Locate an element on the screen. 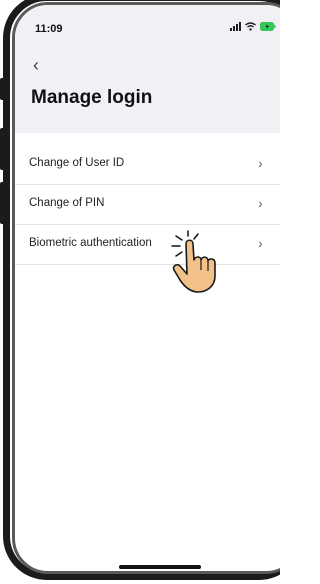 The image size is (320, 584). status-icons is located at coordinates (253, 26).